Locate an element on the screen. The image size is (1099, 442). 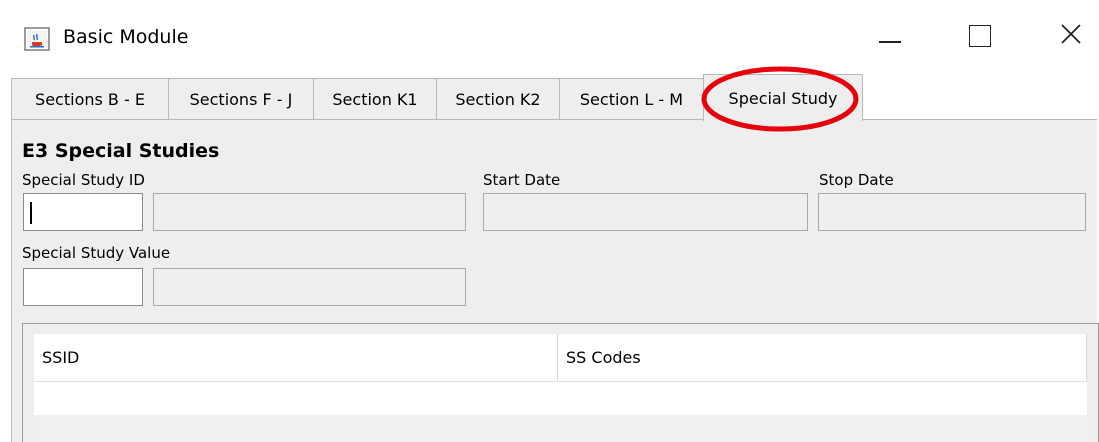
maximize-button is located at coordinates (980, 36).